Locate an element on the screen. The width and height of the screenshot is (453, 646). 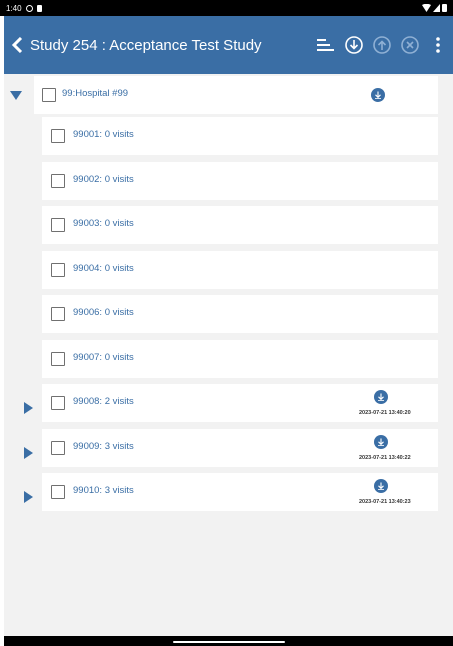
download-timestamp: 2023-07-21 13:40:20 is located at coordinates (385, 413).